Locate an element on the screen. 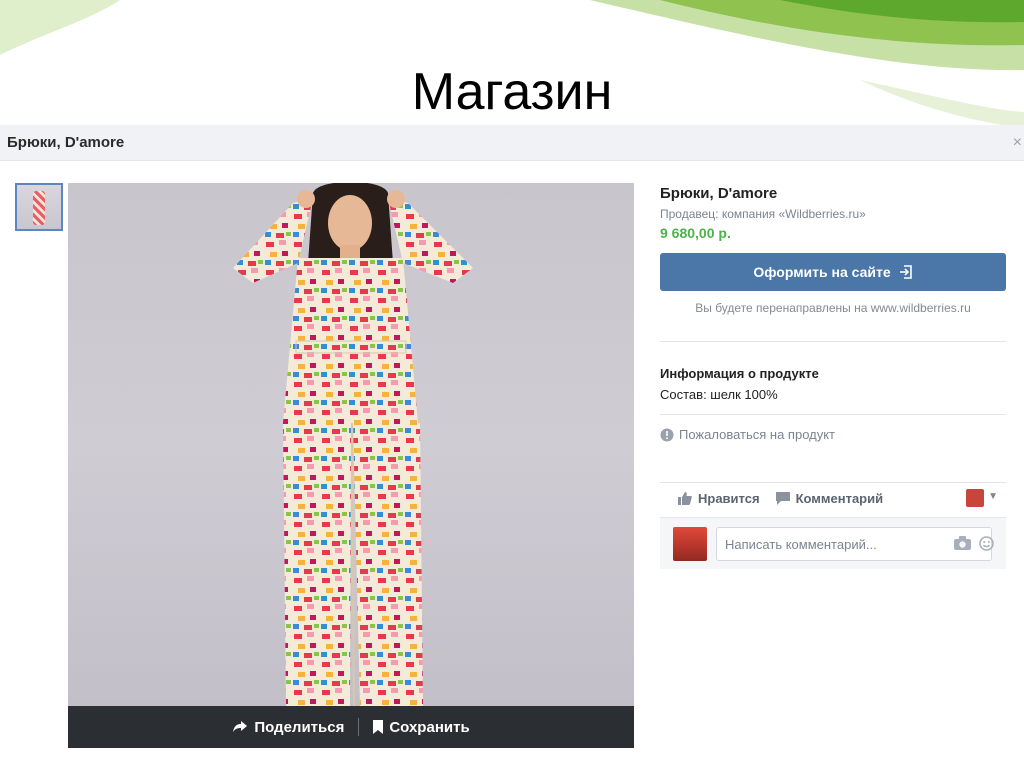 The image size is (1024, 767). share-label: Поделиться is located at coordinates (299, 727).